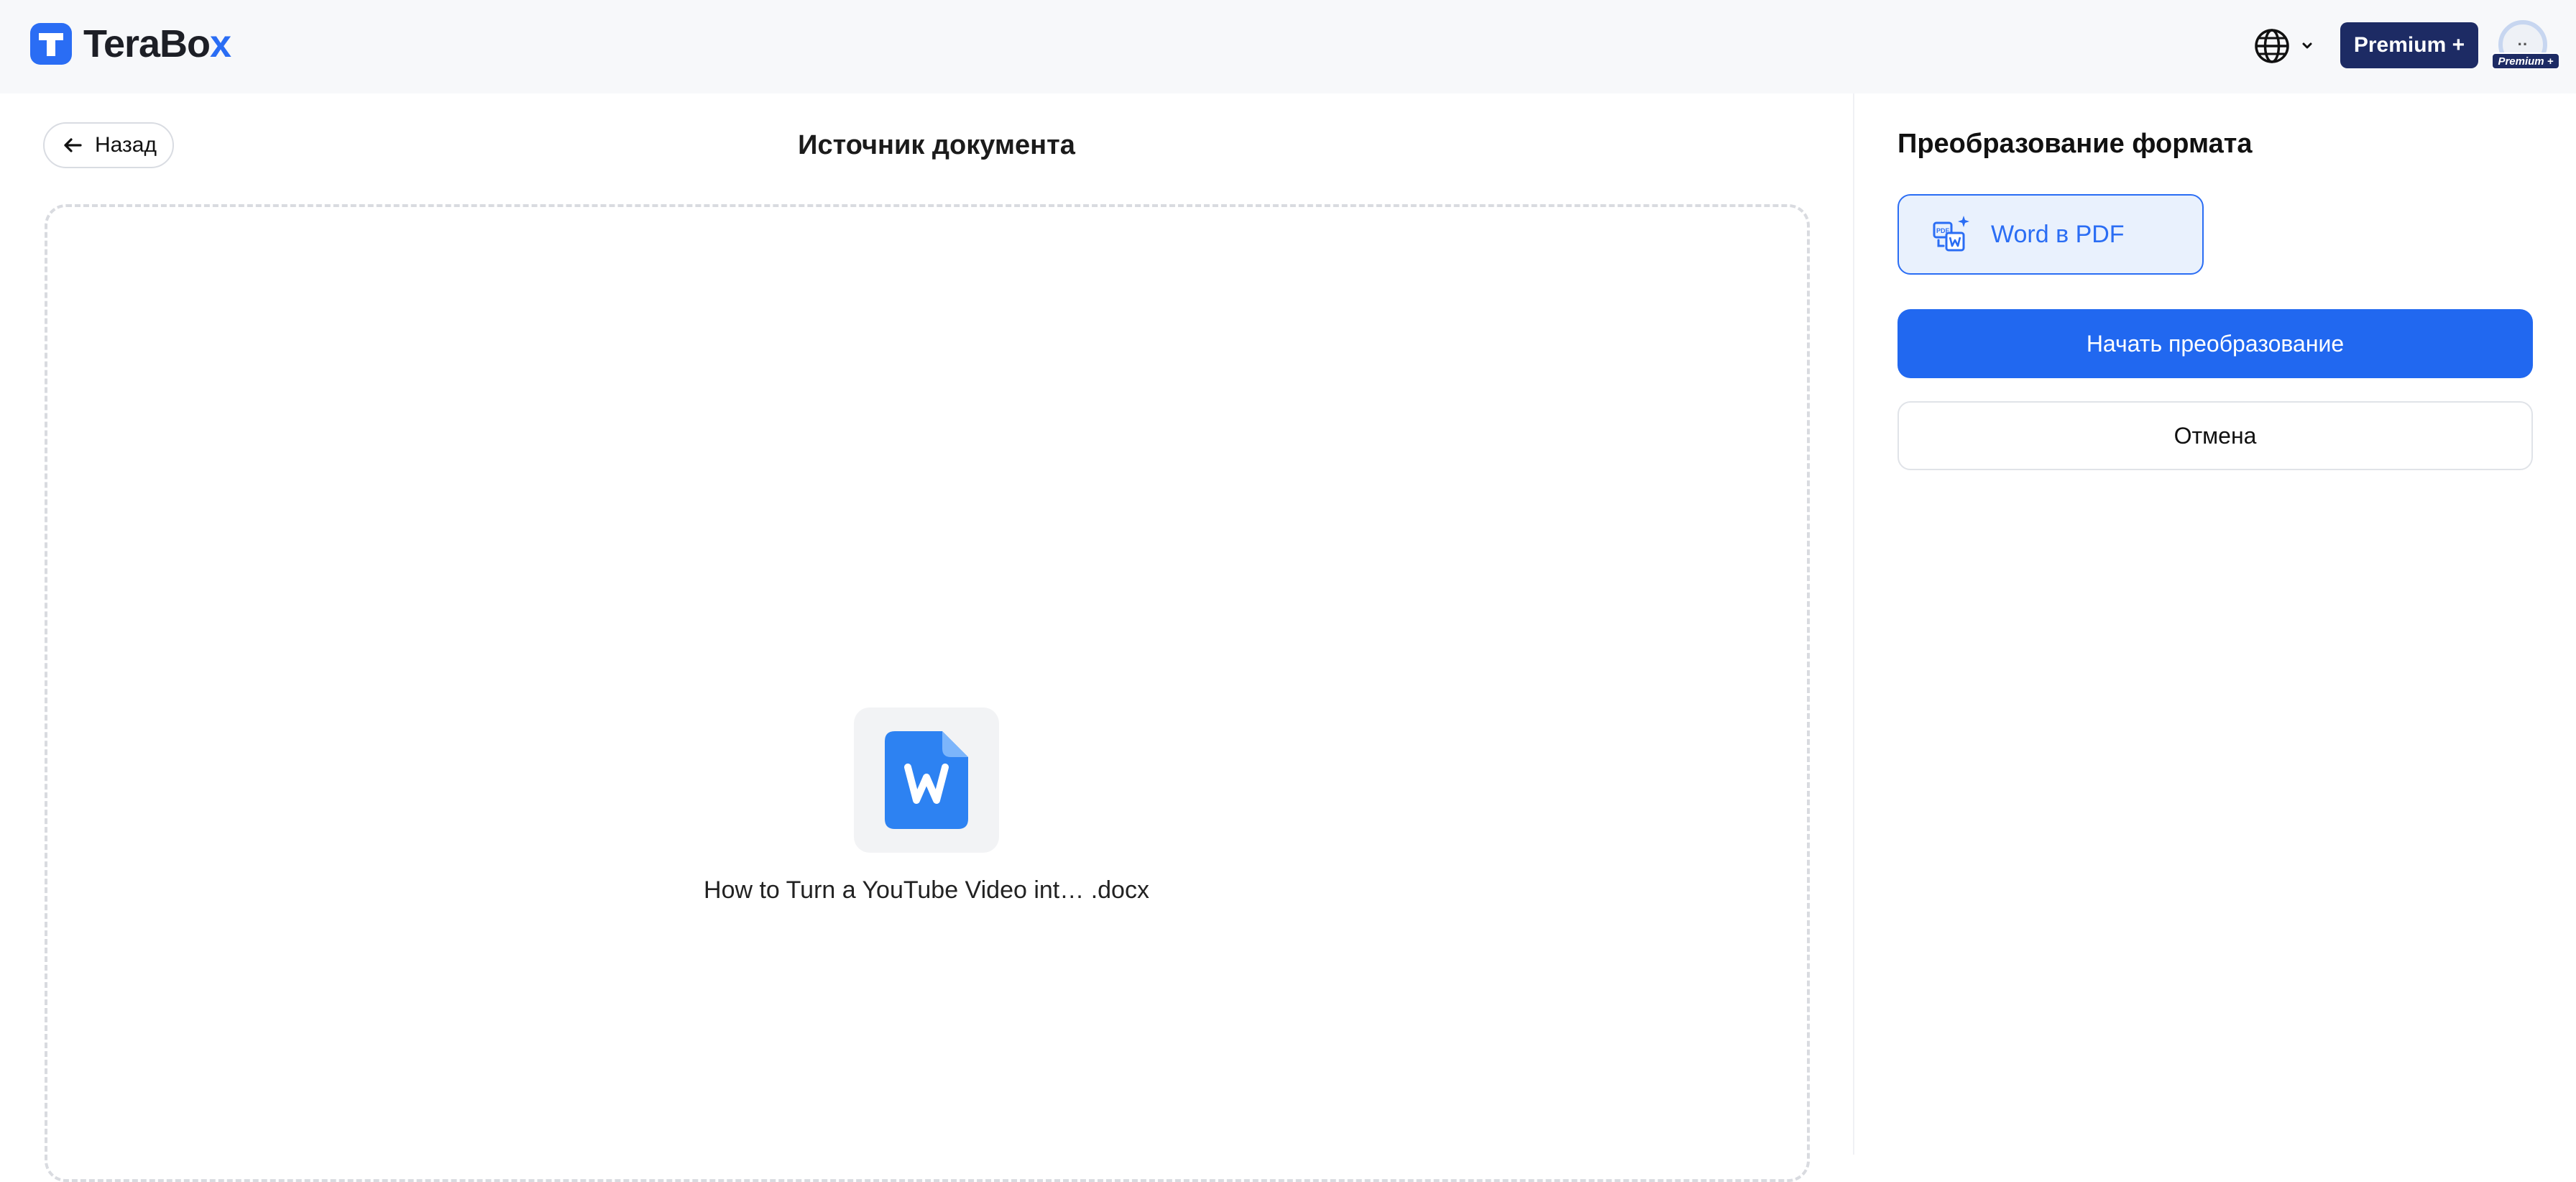 The width and height of the screenshot is (2576, 1182). I want to click on top-bar: TeraBox Premium + ·· Premium +, so click(1288, 46).